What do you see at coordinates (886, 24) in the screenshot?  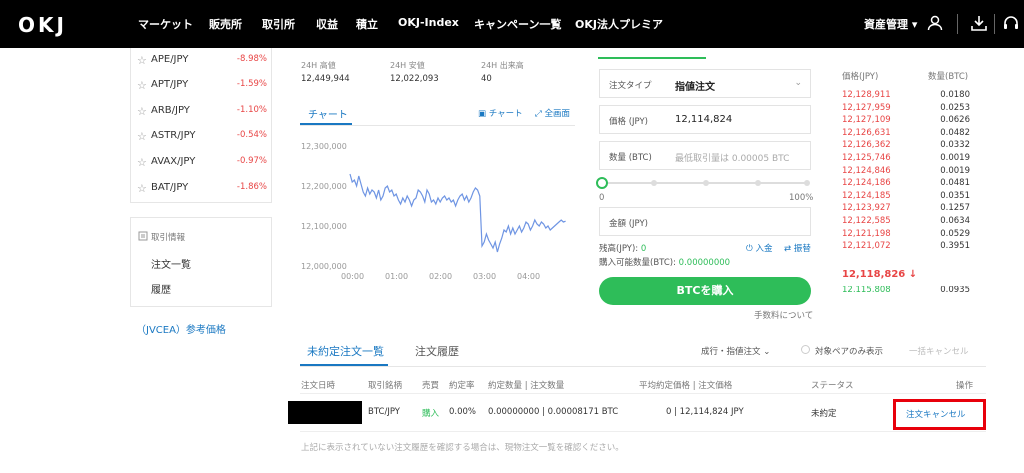 I see `asset-menu-label: 資産管理` at bounding box center [886, 24].